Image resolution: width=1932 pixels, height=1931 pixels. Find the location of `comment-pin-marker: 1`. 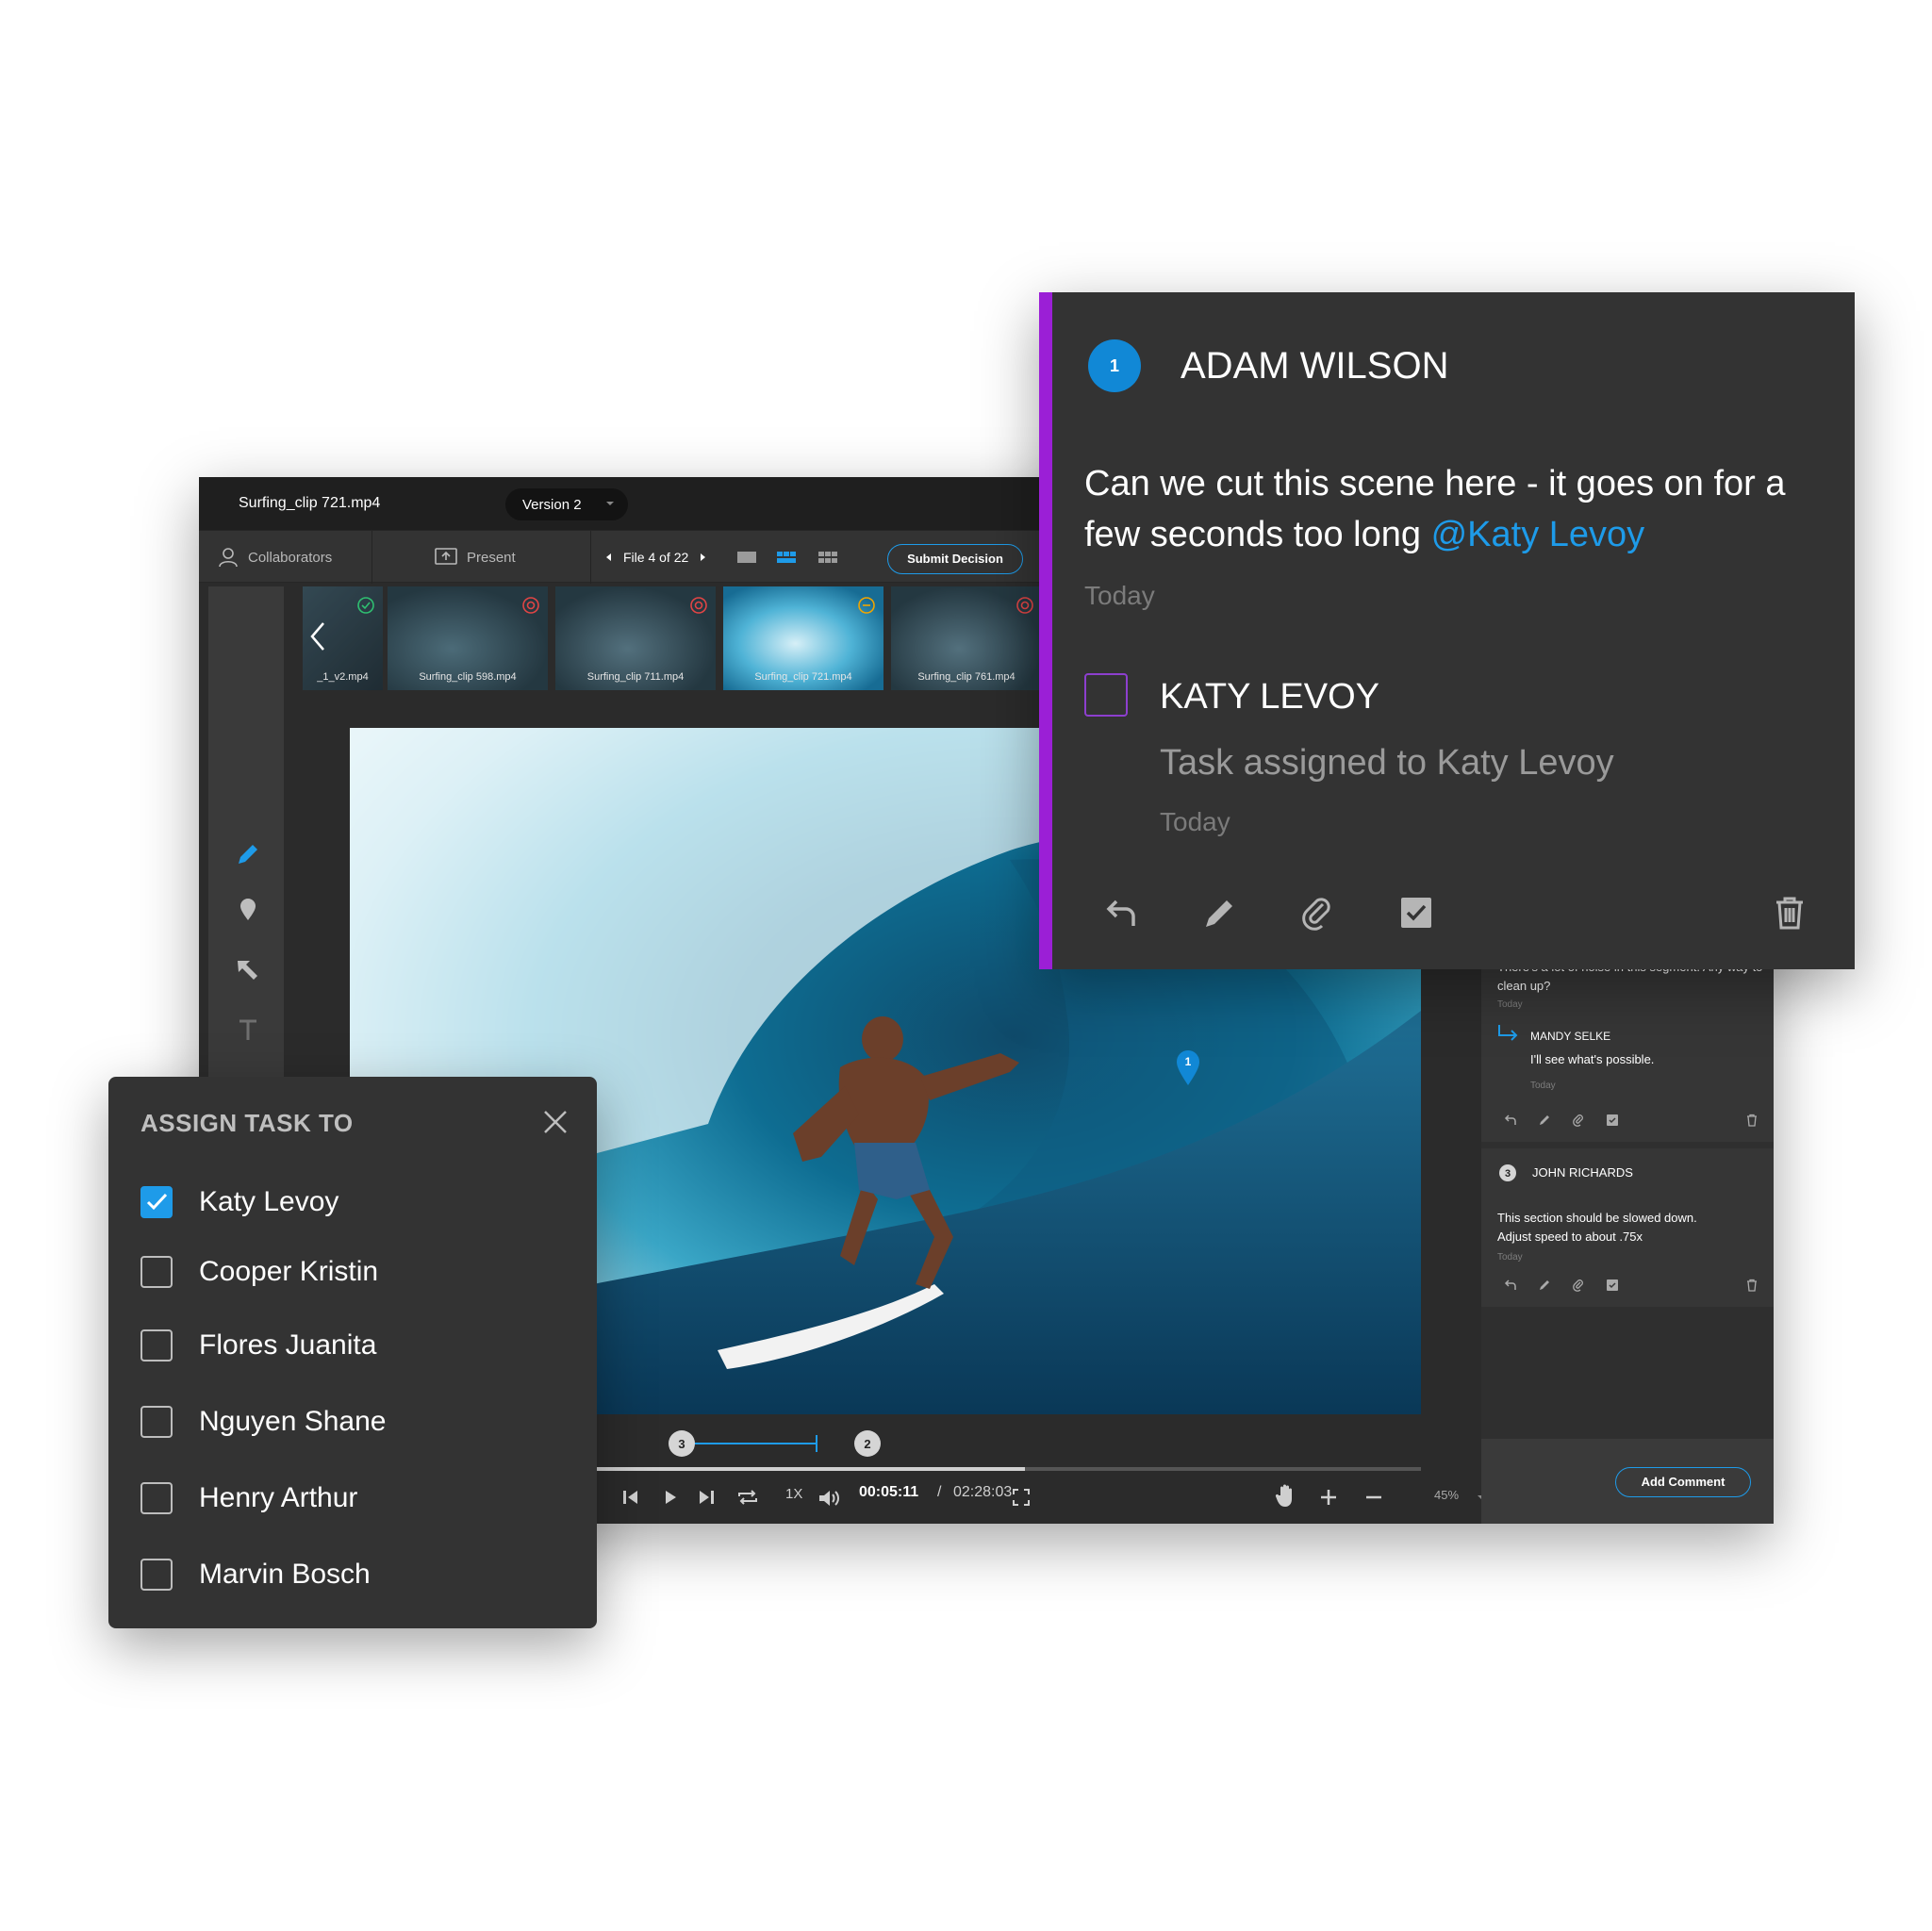

comment-pin-marker: 1 is located at coordinates (1188, 1067).